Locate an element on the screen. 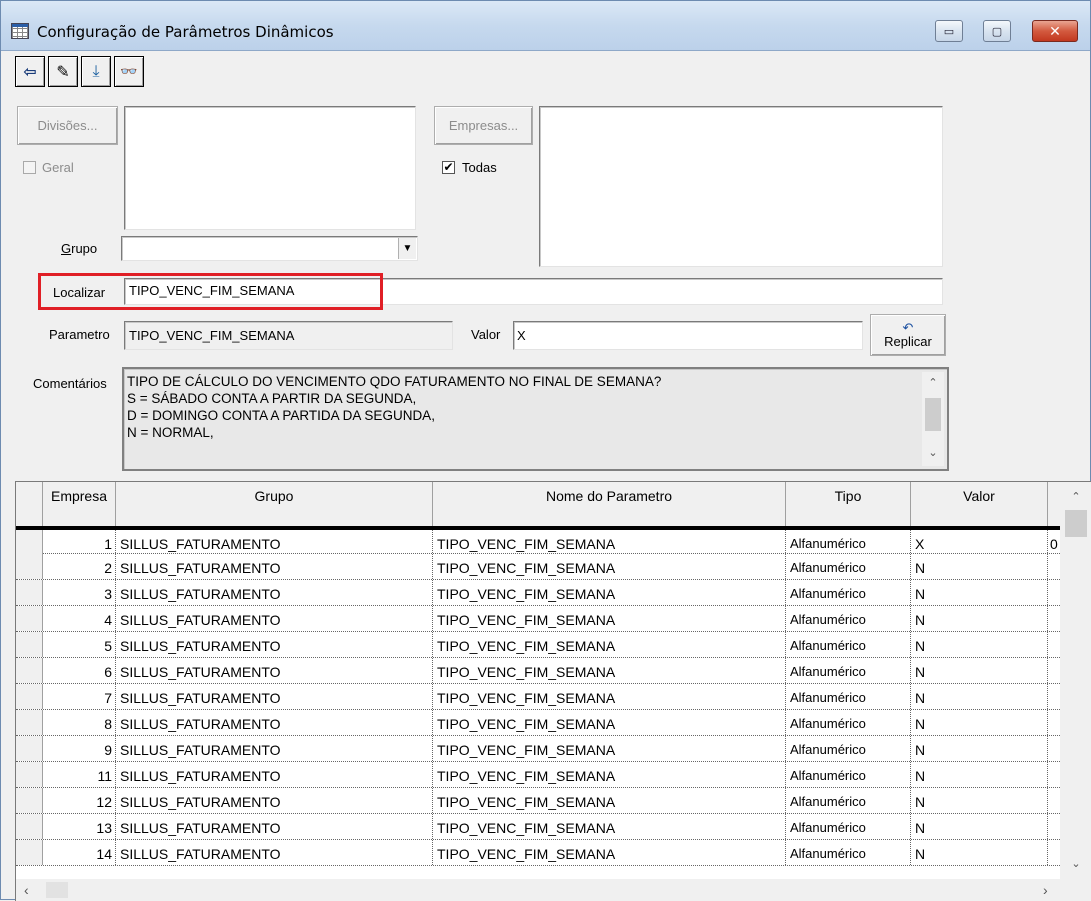 This screenshot has height=901, width=1091. save-button: ⤓ is located at coordinates (96, 71).